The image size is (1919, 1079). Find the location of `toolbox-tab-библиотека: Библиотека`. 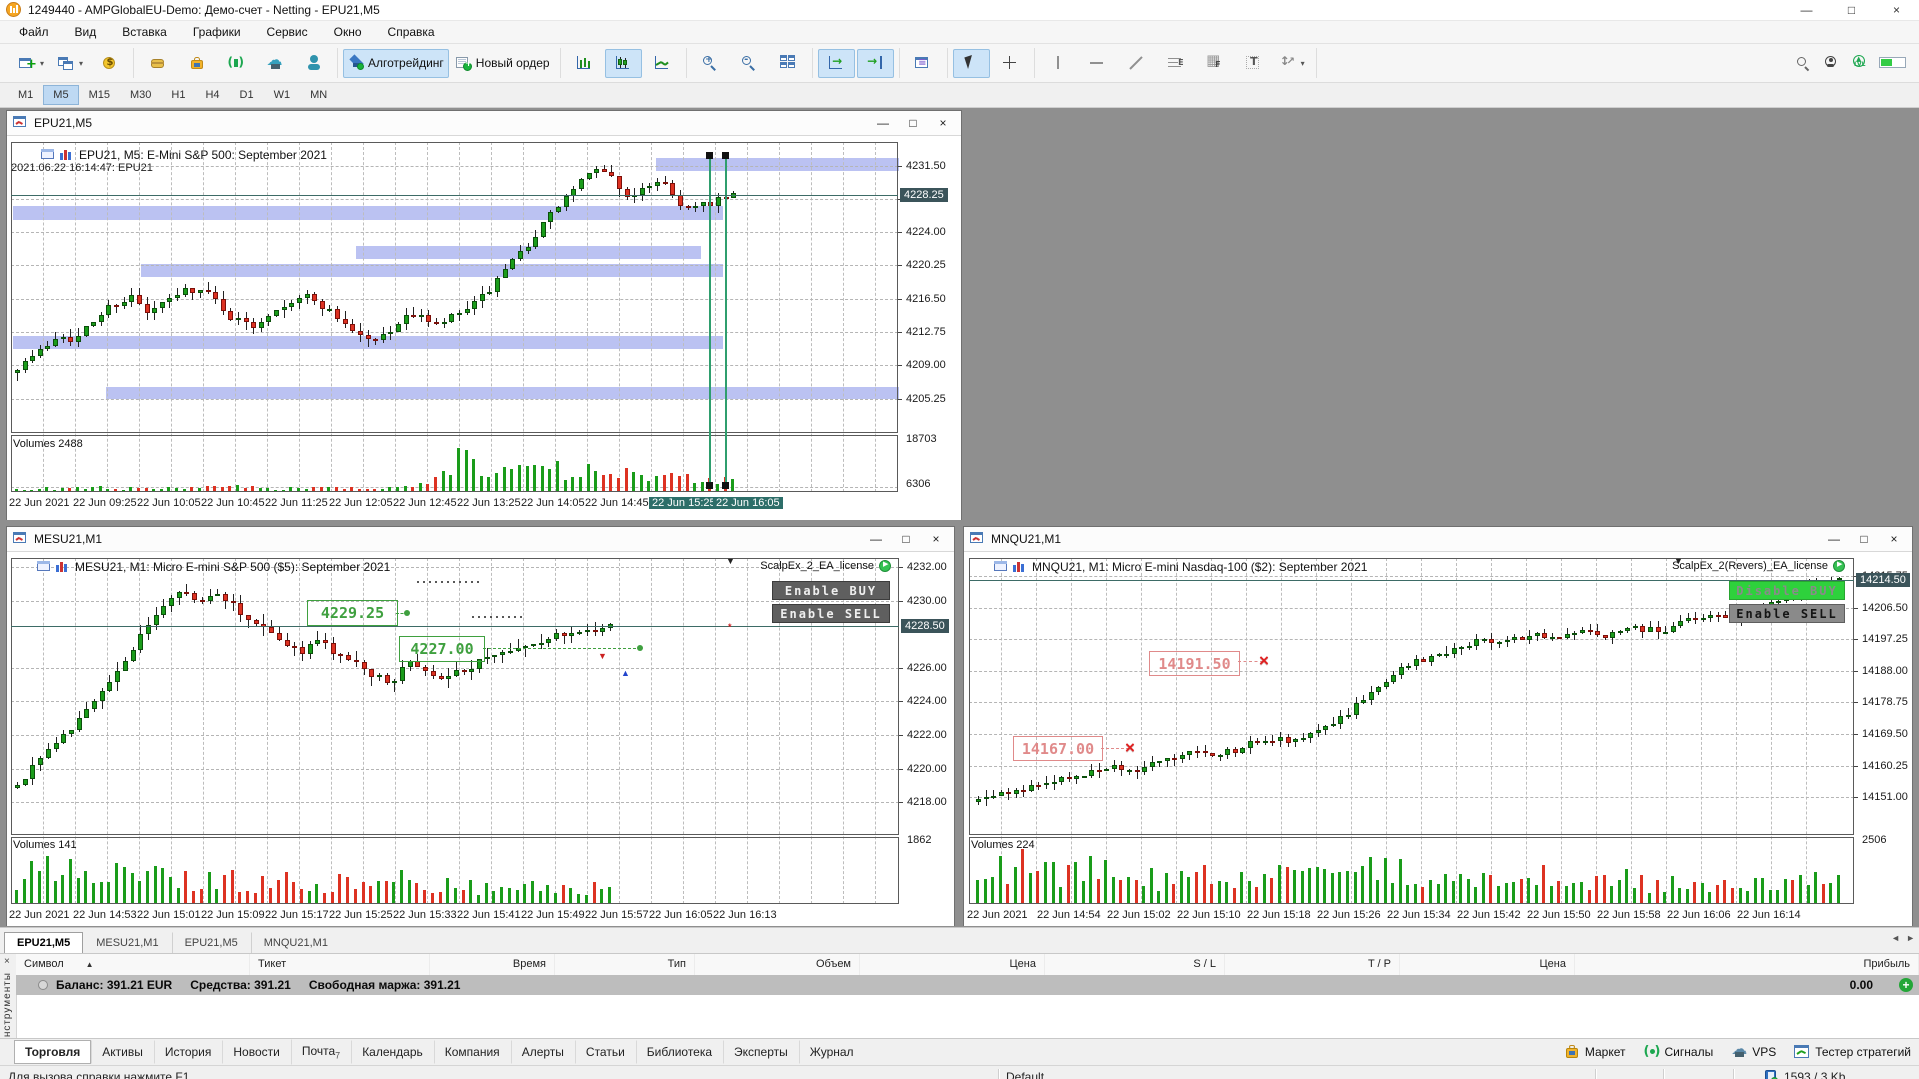

toolbox-tab-библиотека: Библиотека is located at coordinates (679, 1052).